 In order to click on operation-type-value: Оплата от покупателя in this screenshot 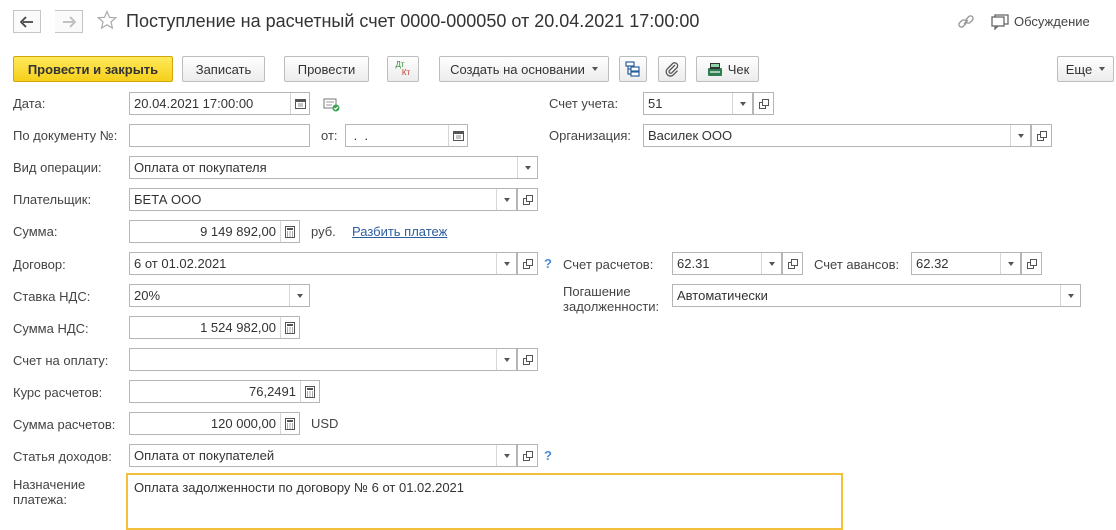, I will do `click(200, 167)`.